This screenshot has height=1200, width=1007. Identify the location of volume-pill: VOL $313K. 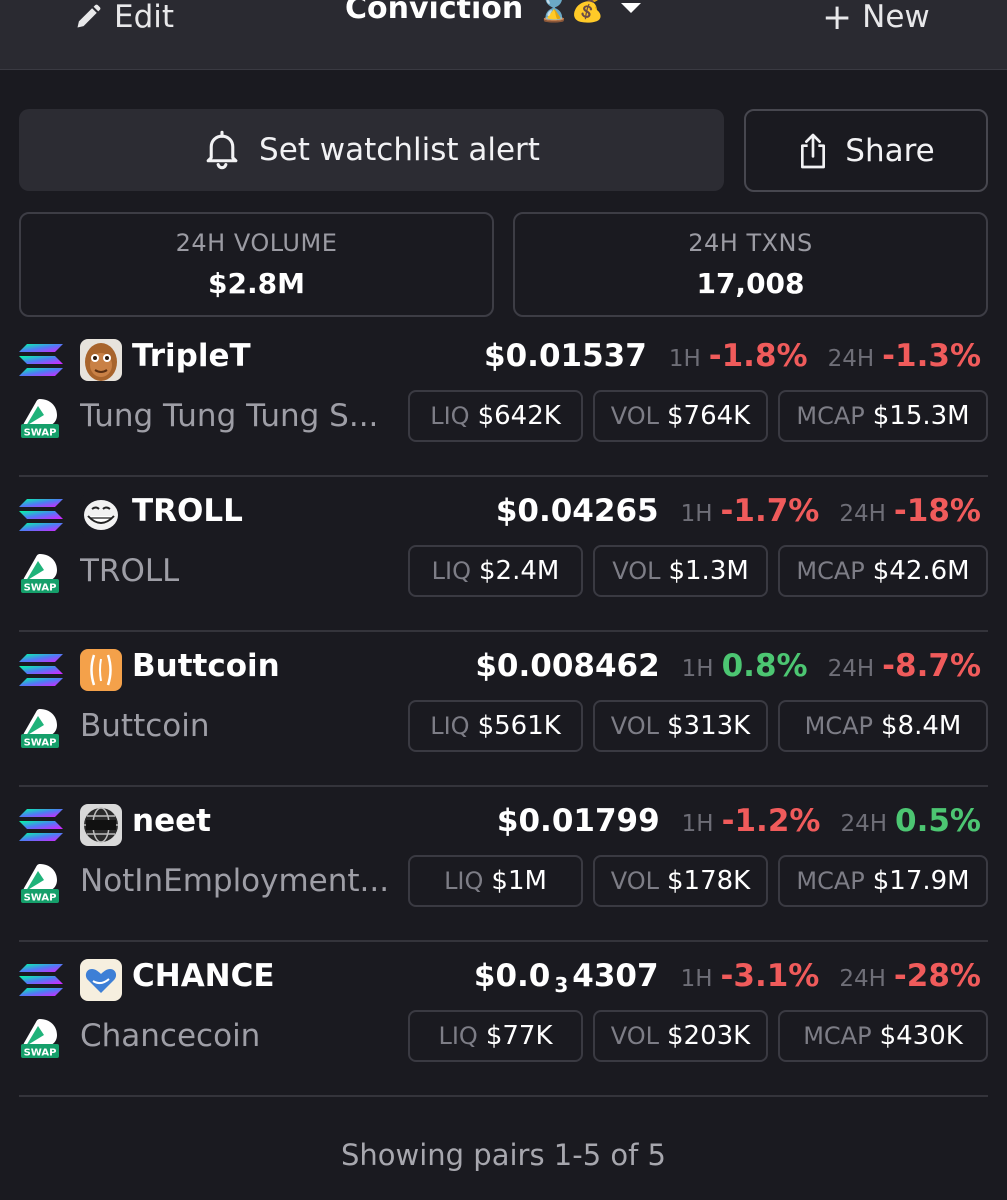
(680, 726).